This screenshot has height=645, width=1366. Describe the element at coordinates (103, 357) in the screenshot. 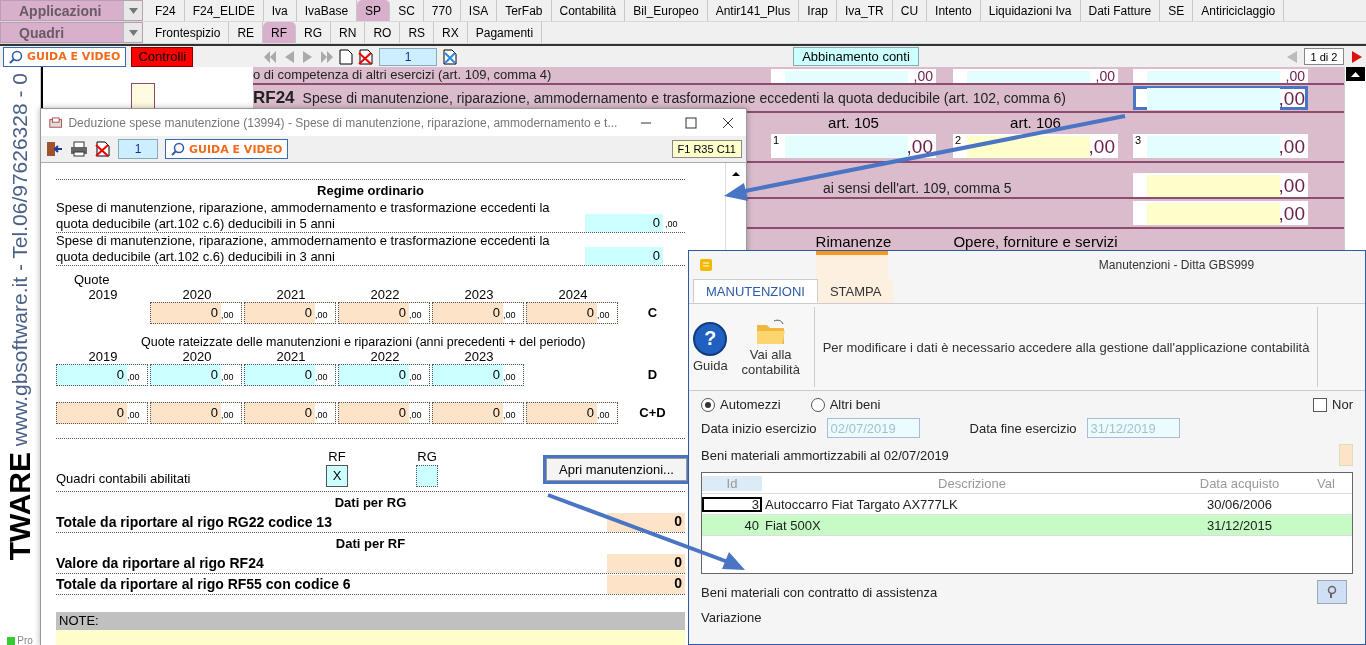

I see `year-label: 2019` at that location.